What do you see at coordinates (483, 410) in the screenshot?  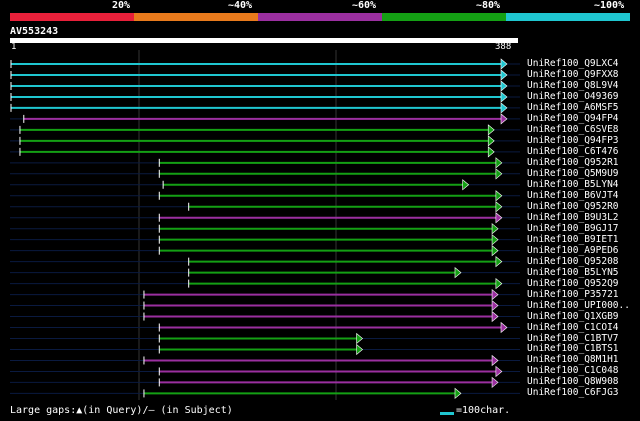 I see `scale-label: =100char.` at bounding box center [483, 410].